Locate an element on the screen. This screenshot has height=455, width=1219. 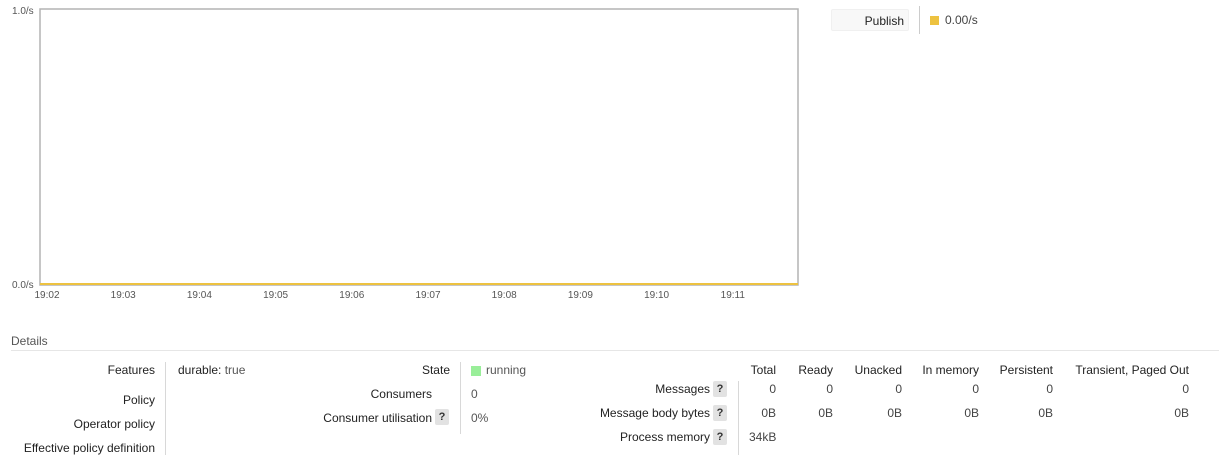
x-tick-label: 19:07 is located at coordinates (427, 295).